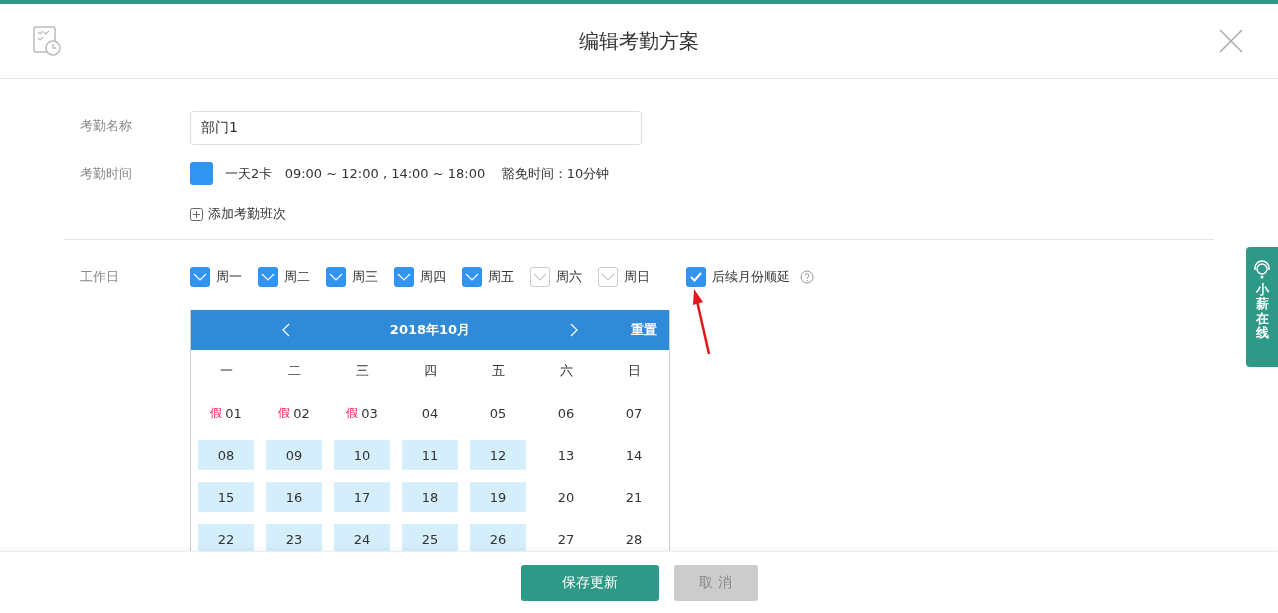  What do you see at coordinates (362, 371) in the screenshot?
I see `weekday-header: 三` at bounding box center [362, 371].